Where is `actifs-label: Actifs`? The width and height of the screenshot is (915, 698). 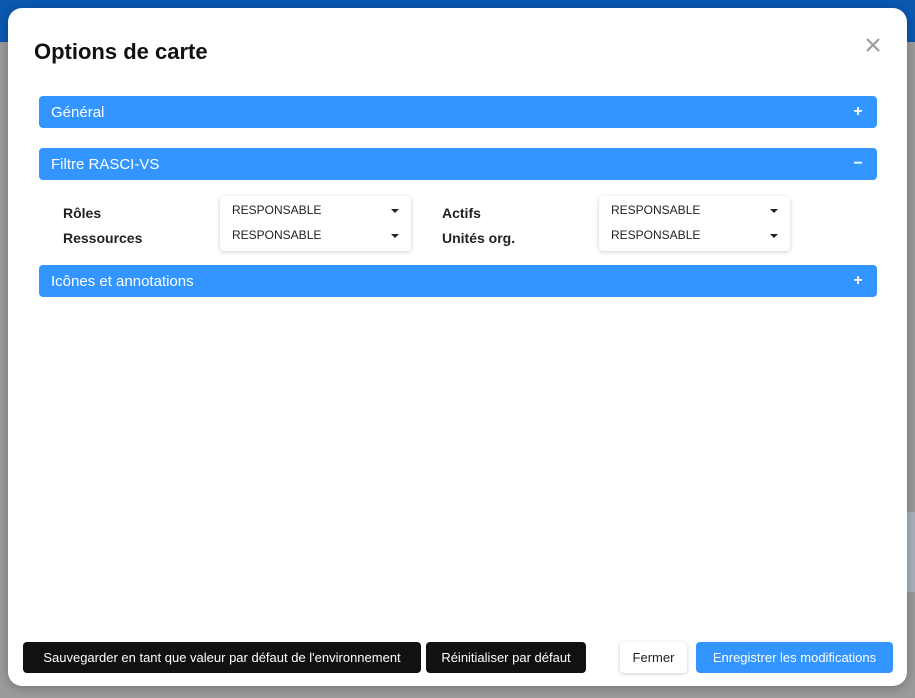 actifs-label: Actifs is located at coordinates (461, 213).